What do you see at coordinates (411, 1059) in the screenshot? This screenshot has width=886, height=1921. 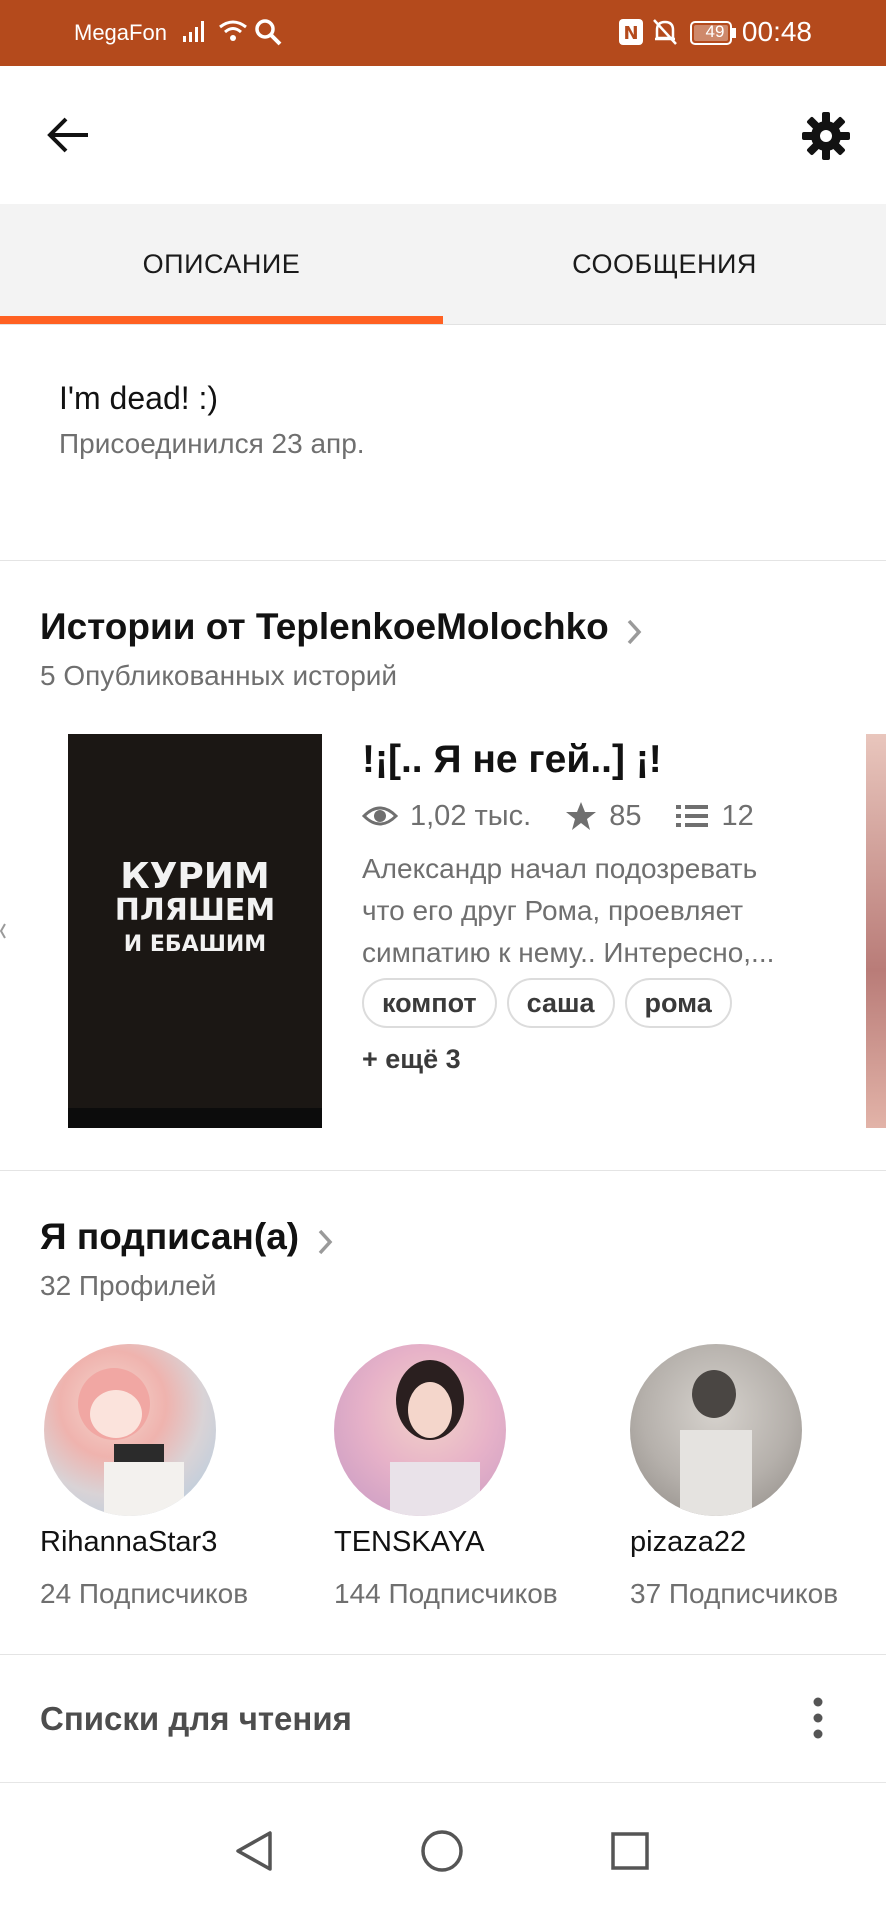 I see `more-tags-link: + ещё 3` at bounding box center [411, 1059].